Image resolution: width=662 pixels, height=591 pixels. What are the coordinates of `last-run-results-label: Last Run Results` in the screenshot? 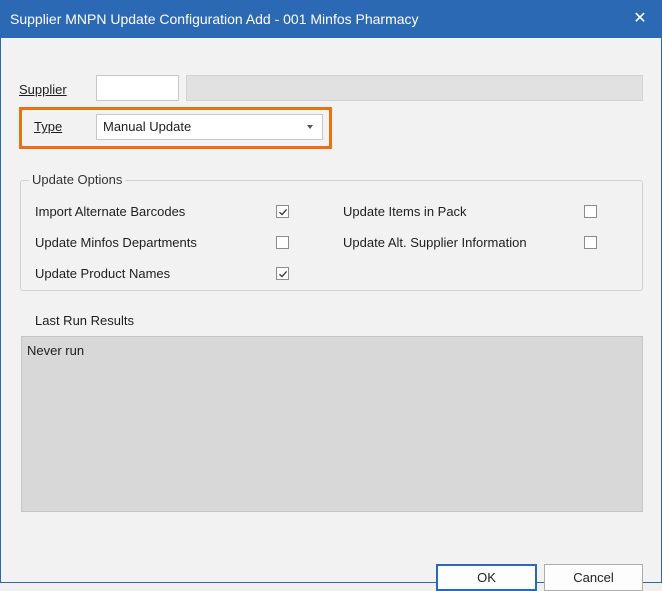 It's located at (84, 320).